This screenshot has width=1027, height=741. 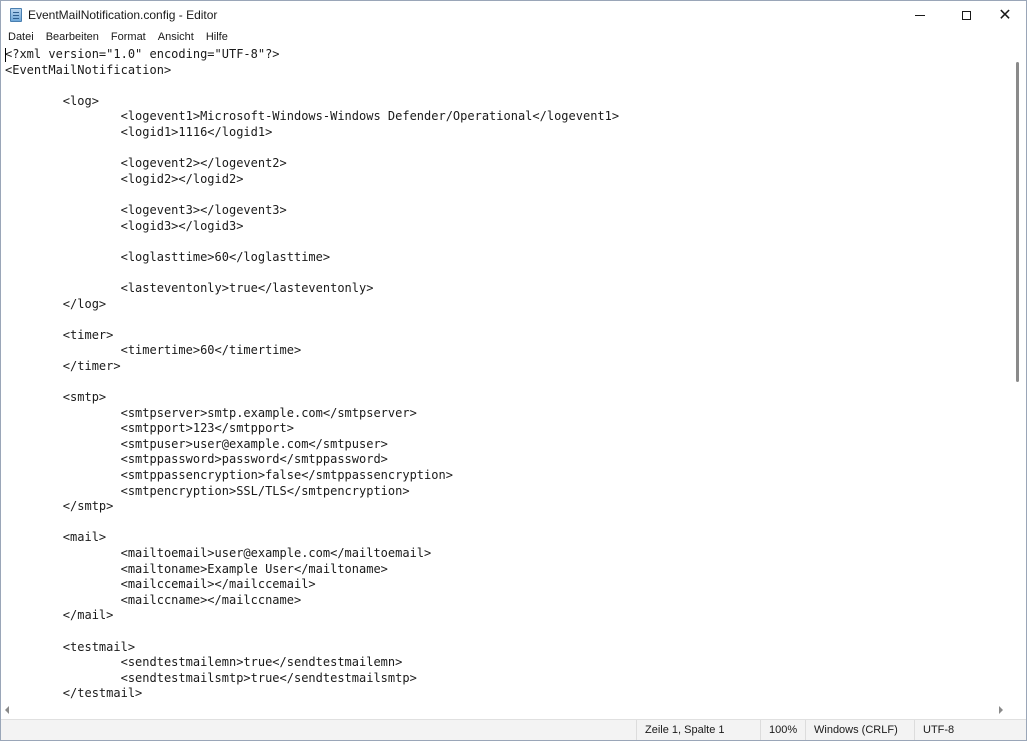 I want to click on editor-line: <logevent2></logevent2>, so click(x=146, y=163).